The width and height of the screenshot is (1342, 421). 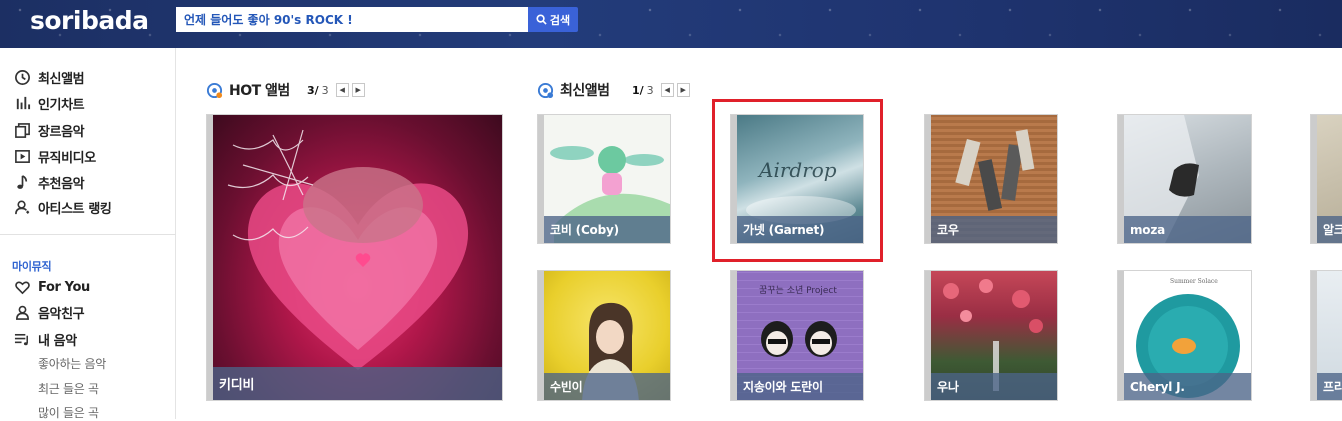 I want to click on chart-bars-icon, so click(x=22, y=103).